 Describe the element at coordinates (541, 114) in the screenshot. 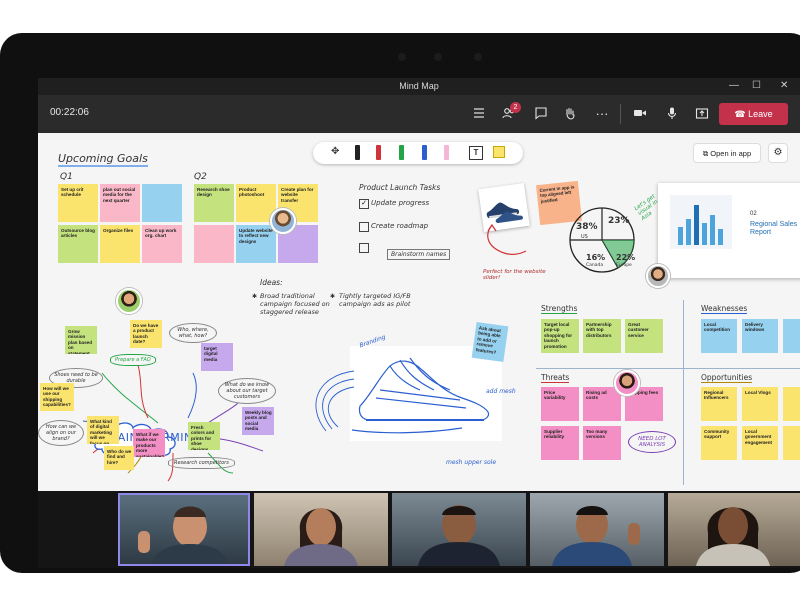

I see `chat-icon` at that location.